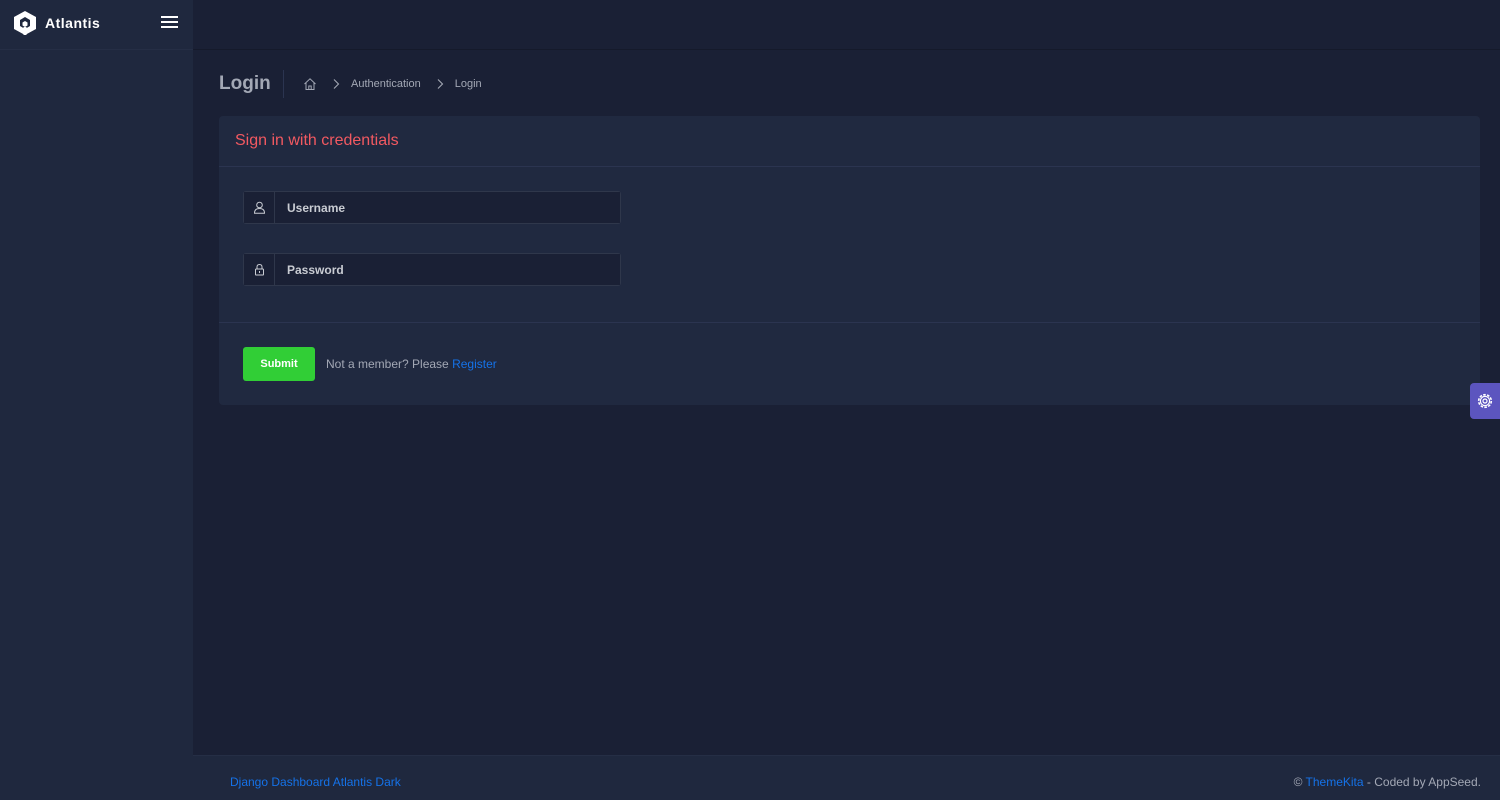 The height and width of the screenshot is (800, 1500). I want to click on brand-name: Atlantis, so click(72, 23).